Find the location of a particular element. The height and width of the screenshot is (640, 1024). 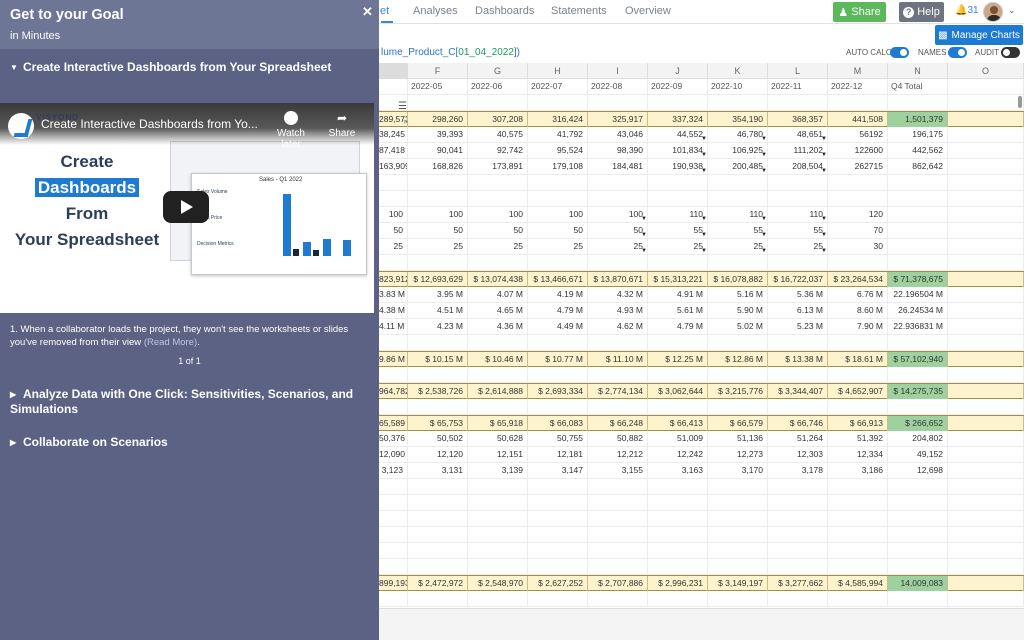

grid-cell: 41,792 is located at coordinates (558, 134).